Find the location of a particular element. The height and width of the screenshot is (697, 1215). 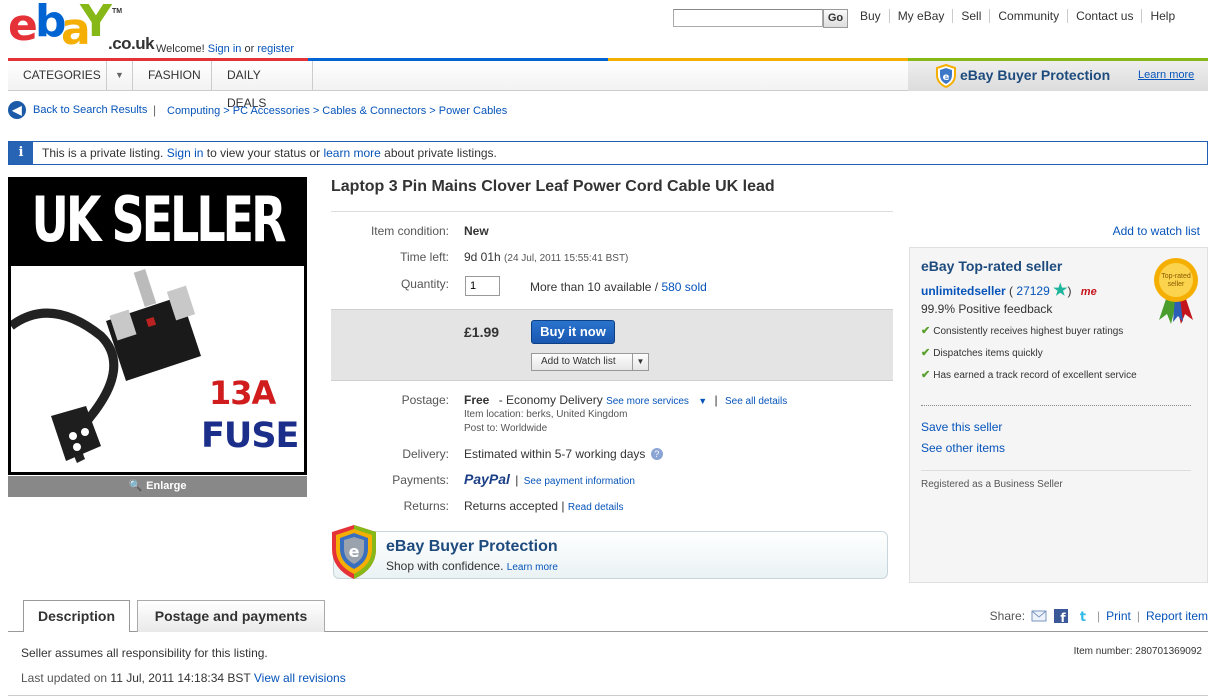

paypal-logo: PayPal is located at coordinates (487, 479).